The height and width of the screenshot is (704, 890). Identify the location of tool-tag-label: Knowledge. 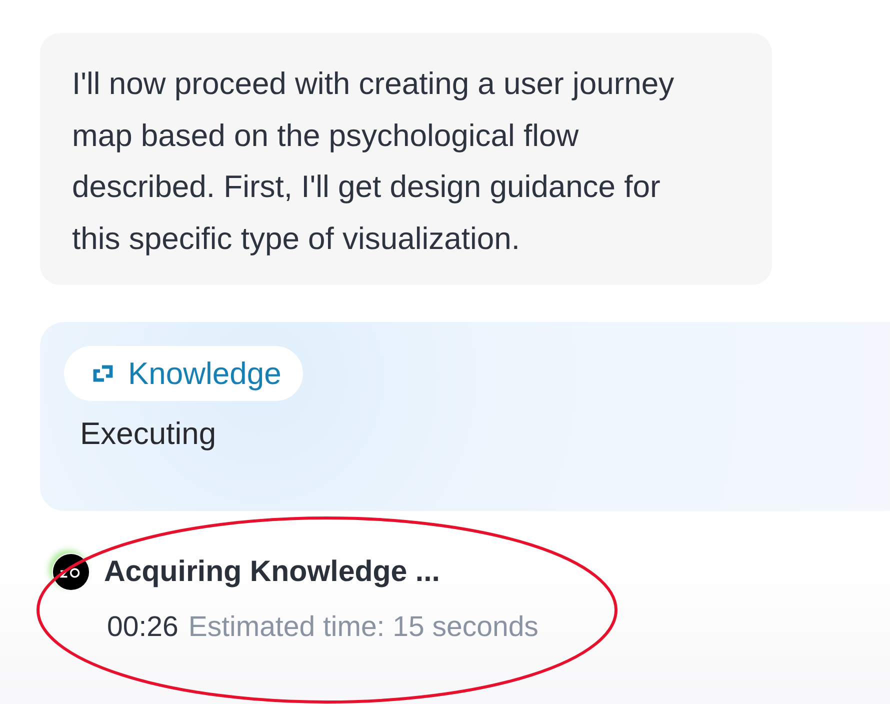
(205, 374).